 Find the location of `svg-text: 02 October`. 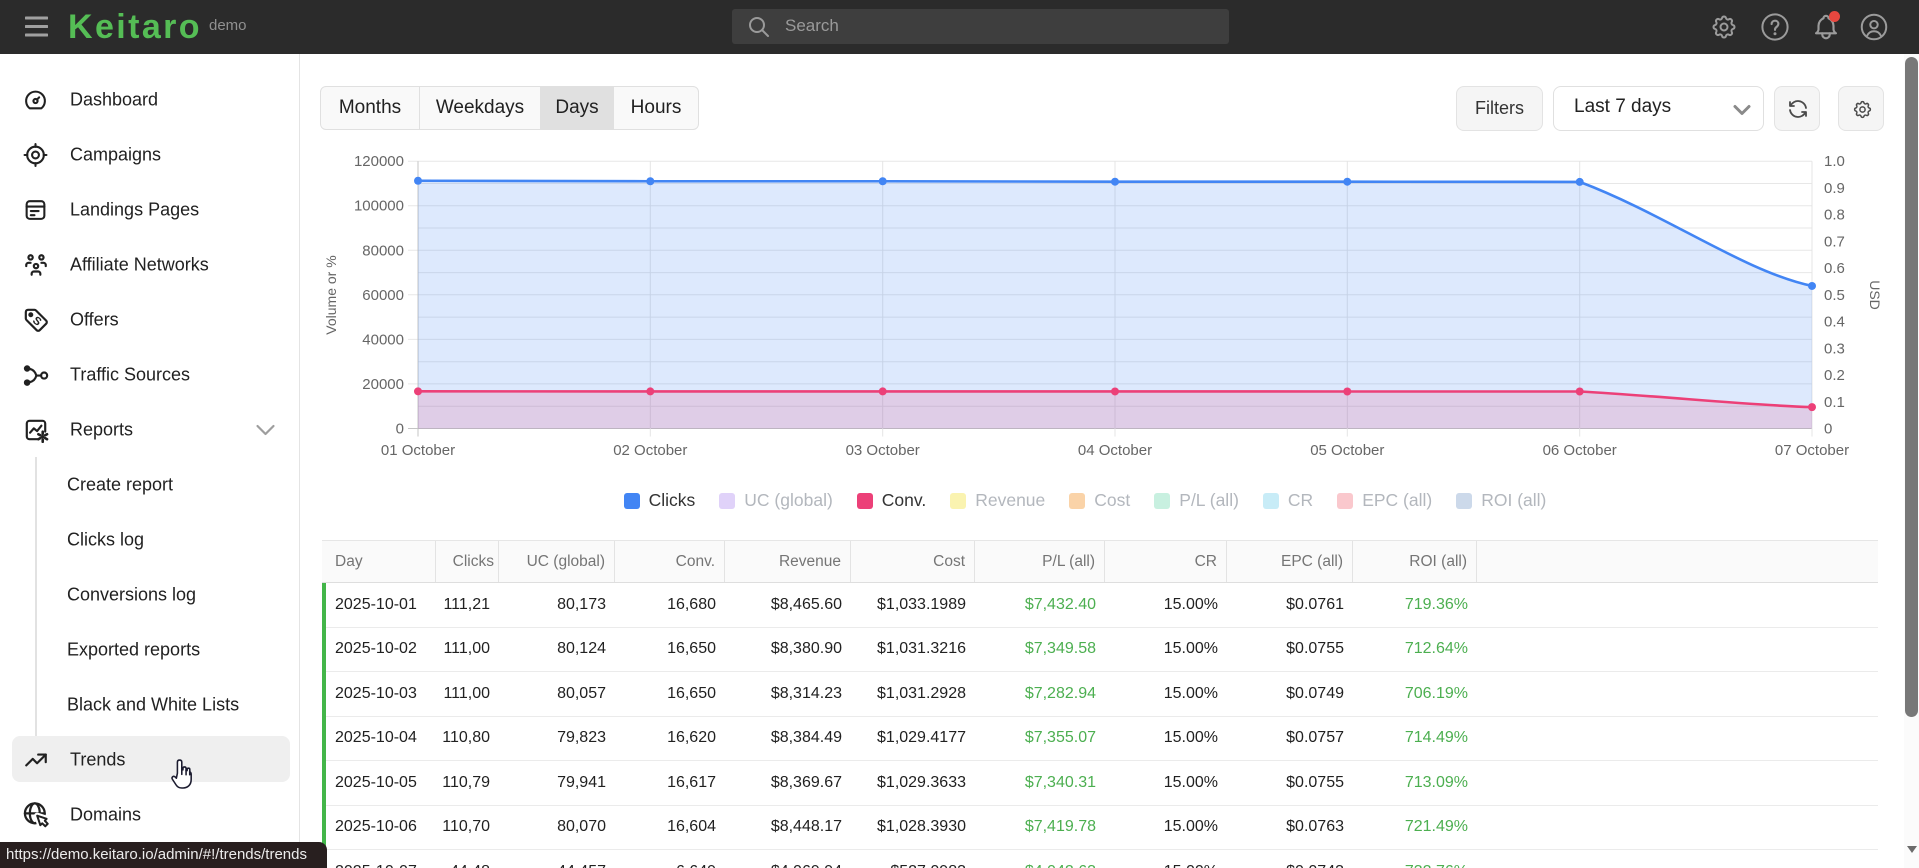

svg-text: 02 October is located at coordinates (650, 450).